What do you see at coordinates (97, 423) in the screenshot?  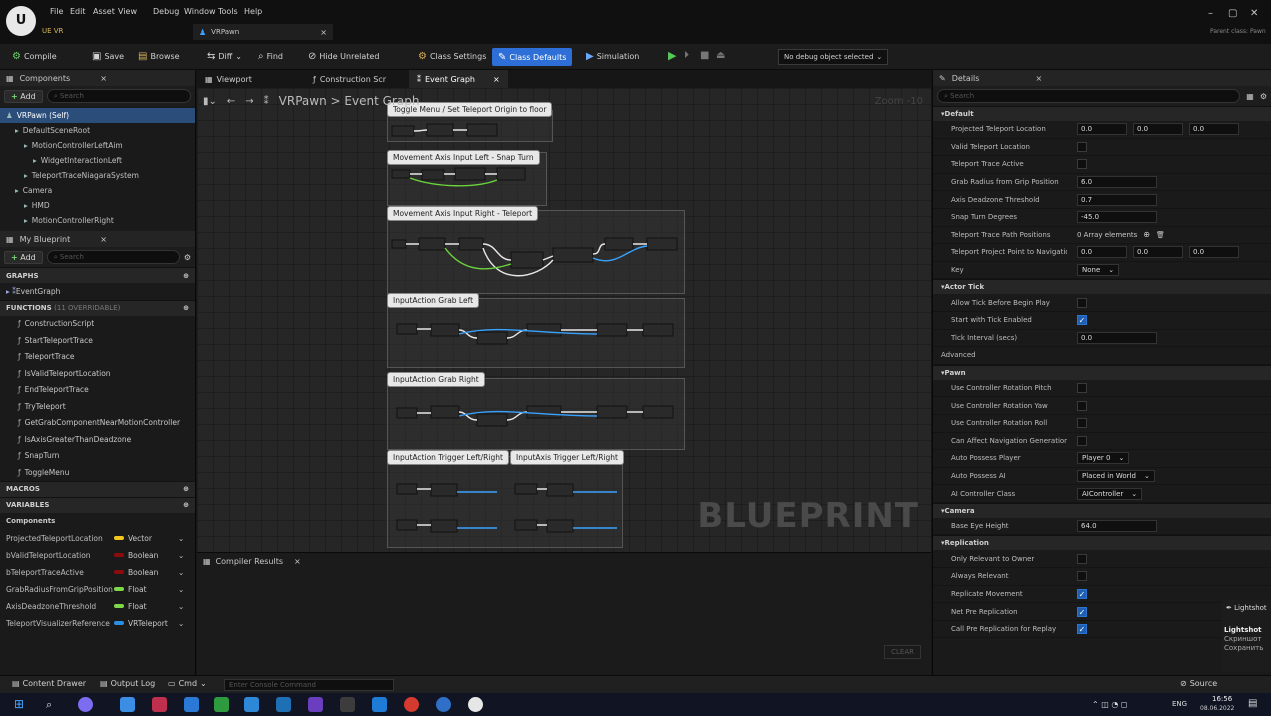 I see `function-item: ƒ GetGrabComponentNearMotionController` at bounding box center [97, 423].